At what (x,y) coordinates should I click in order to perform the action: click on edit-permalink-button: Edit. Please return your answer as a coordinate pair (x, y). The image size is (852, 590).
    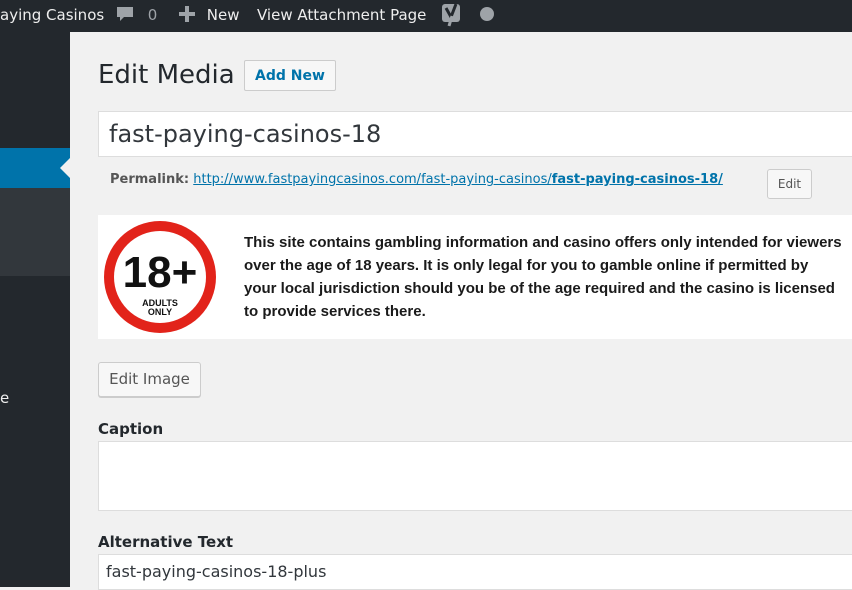
    Looking at the image, I should click on (789, 184).